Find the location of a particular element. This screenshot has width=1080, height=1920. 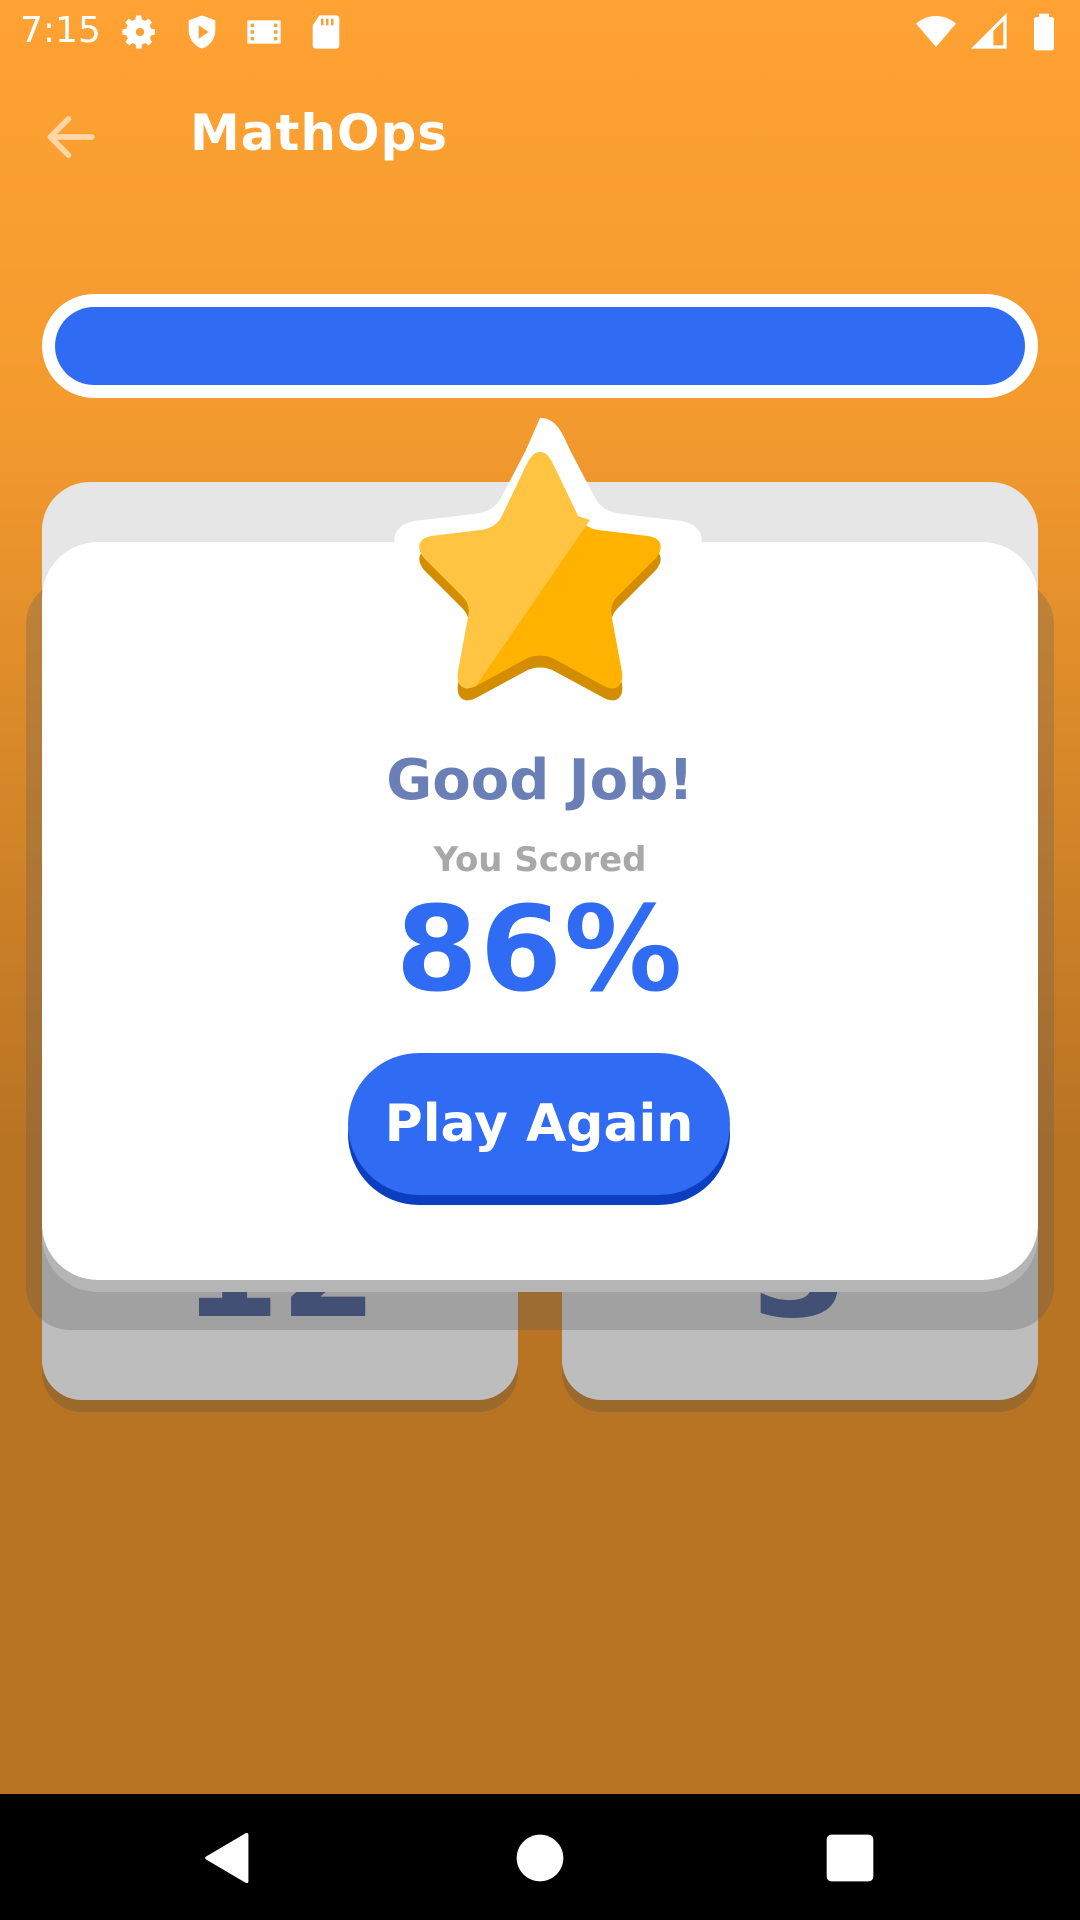

star-icon is located at coordinates (548, 569).